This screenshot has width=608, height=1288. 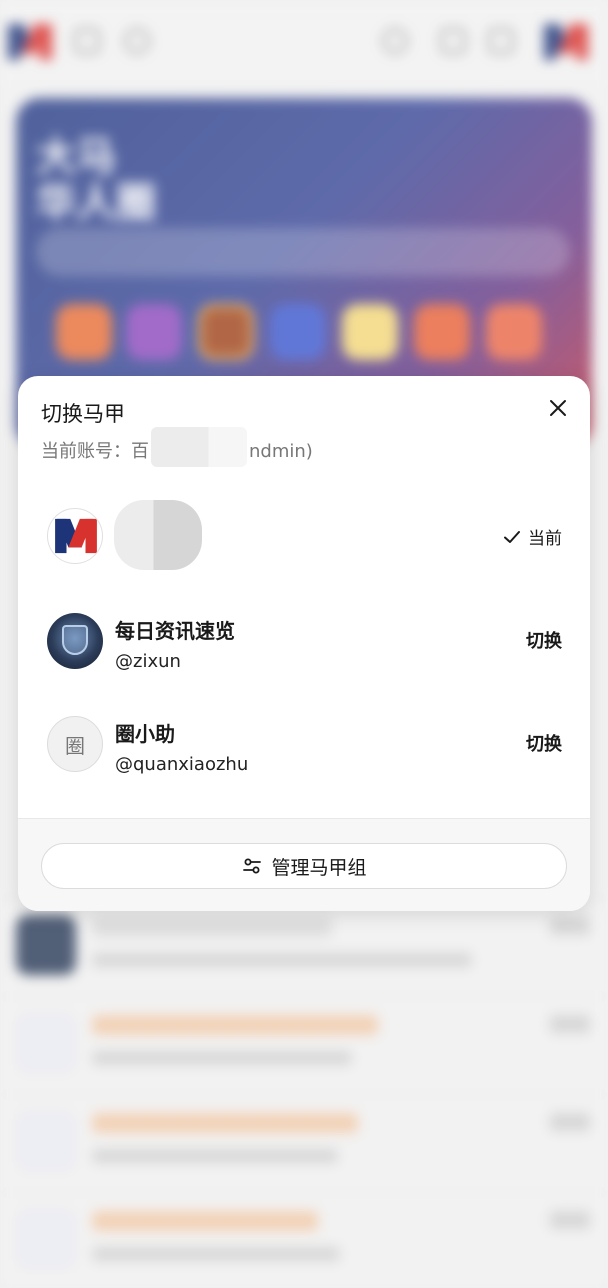 What do you see at coordinates (148, 661) in the screenshot?
I see `account-handle: @zixun` at bounding box center [148, 661].